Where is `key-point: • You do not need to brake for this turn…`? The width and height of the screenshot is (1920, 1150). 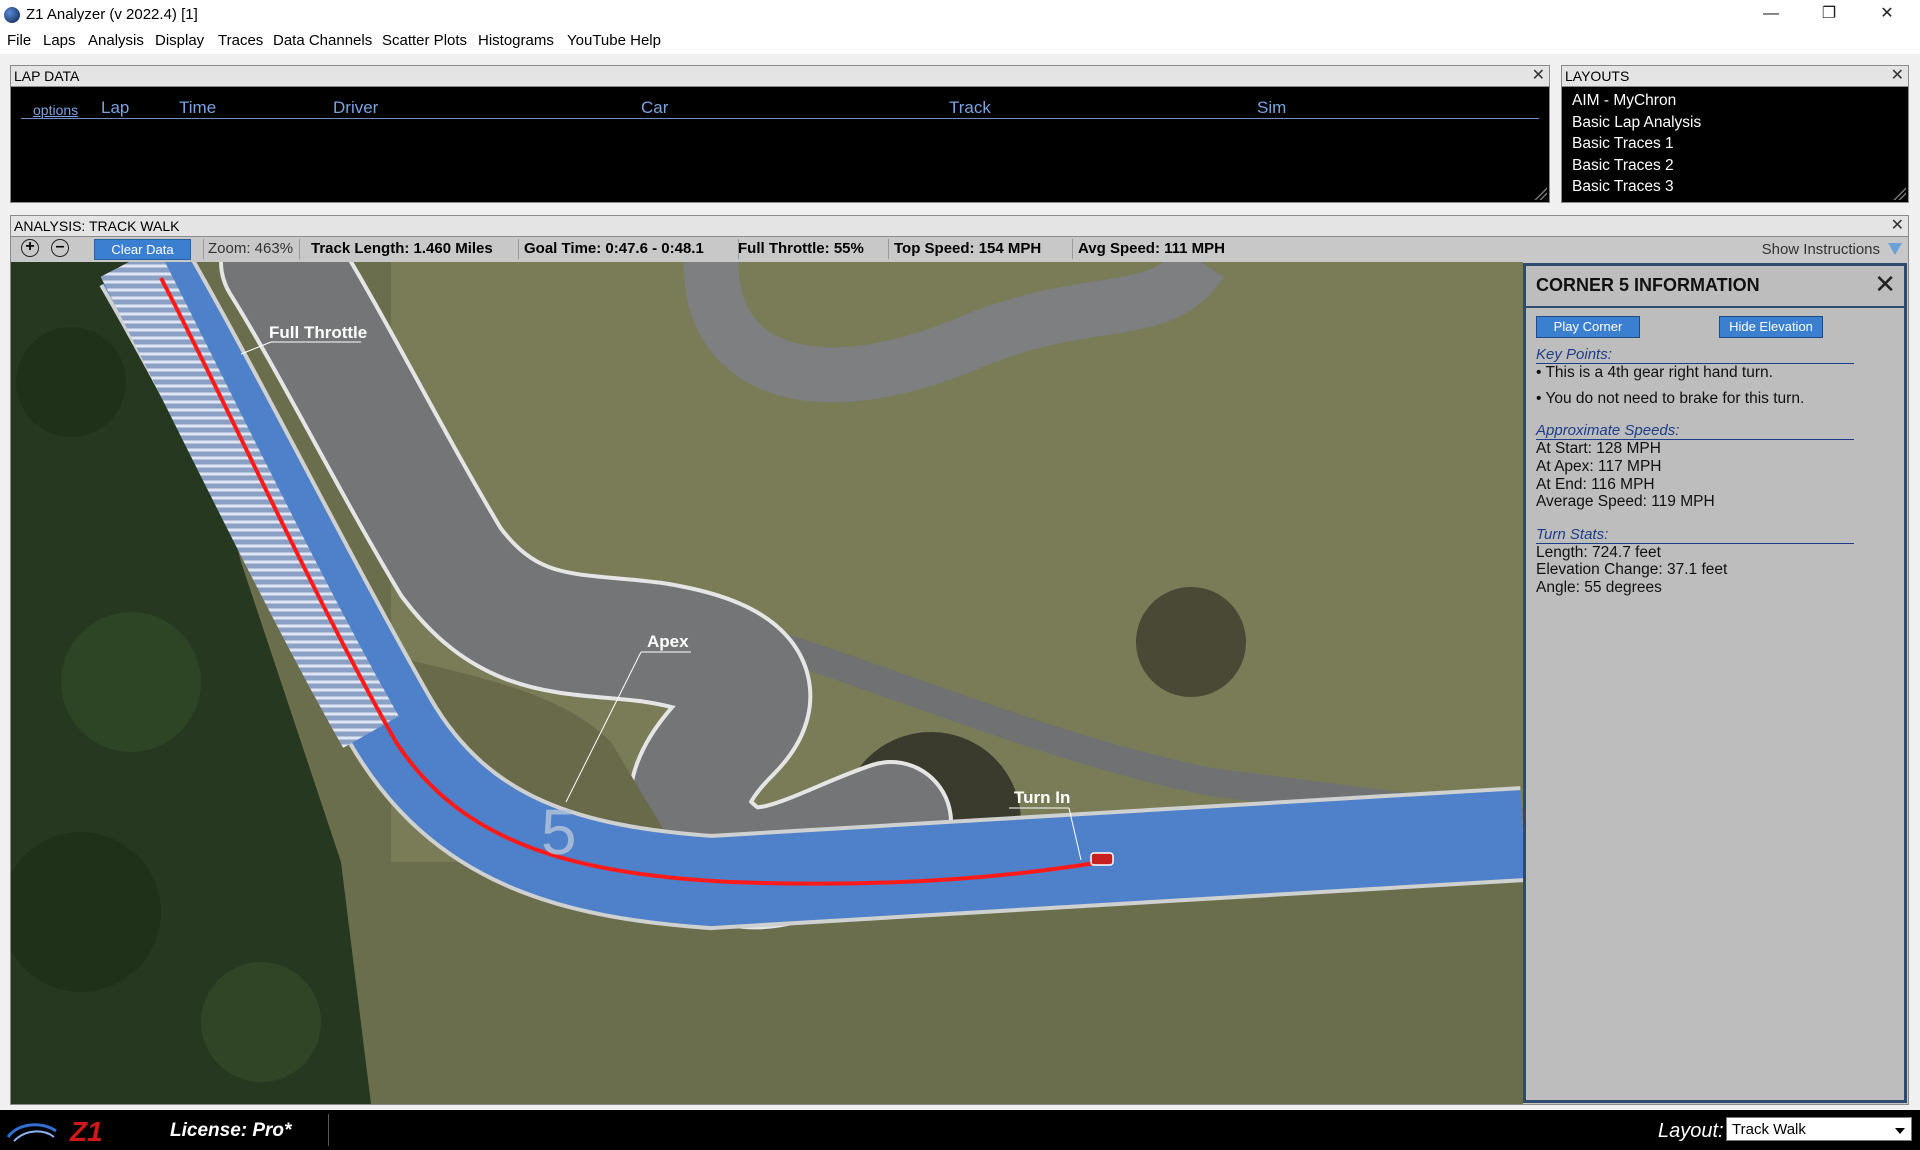 key-point: • You do not need to brake for this turn… is located at coordinates (1670, 398).